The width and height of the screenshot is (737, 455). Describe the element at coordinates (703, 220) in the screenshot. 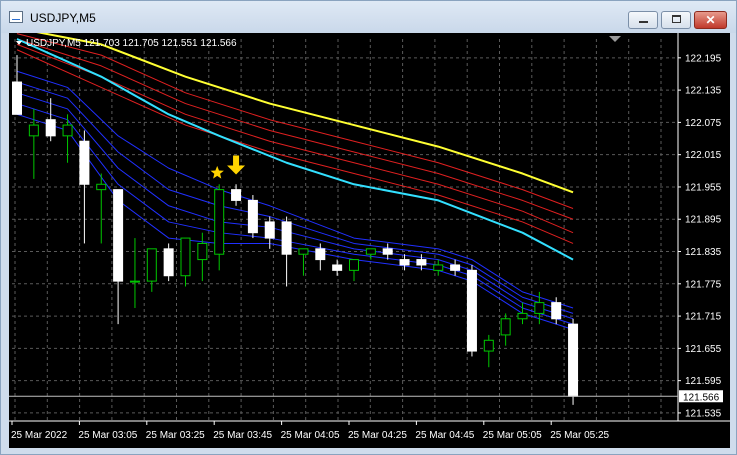

I see `price-tick-label: 121.895` at that location.